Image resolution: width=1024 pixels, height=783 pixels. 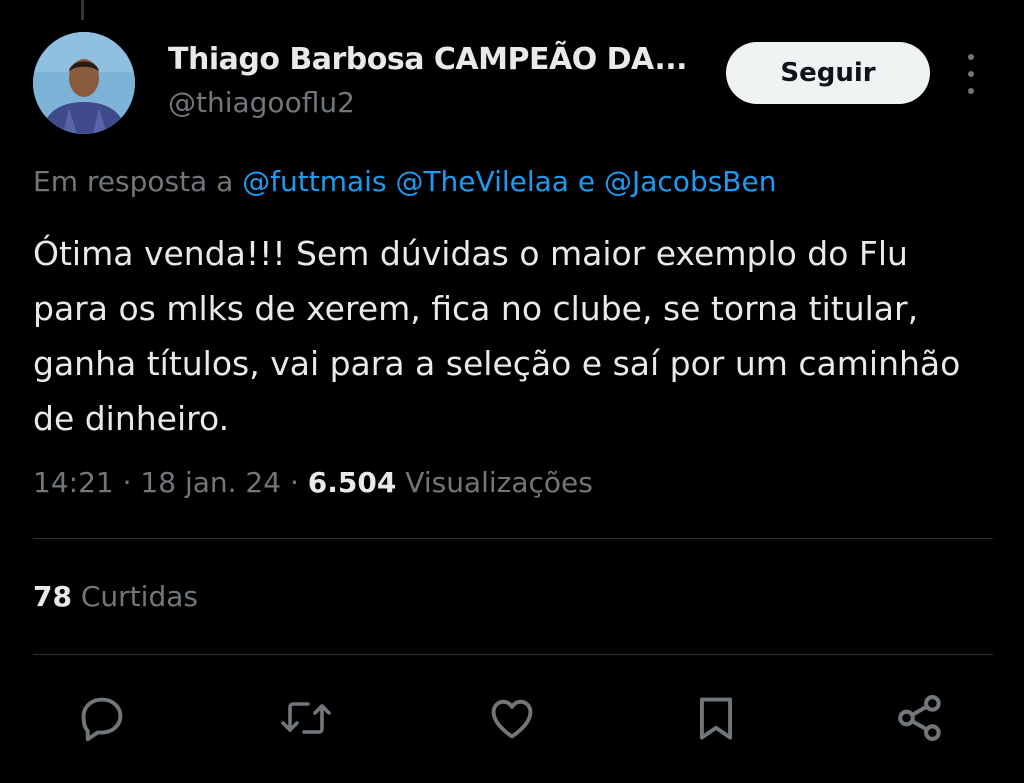 I want to click on thread-connector-line, so click(x=82, y=10).